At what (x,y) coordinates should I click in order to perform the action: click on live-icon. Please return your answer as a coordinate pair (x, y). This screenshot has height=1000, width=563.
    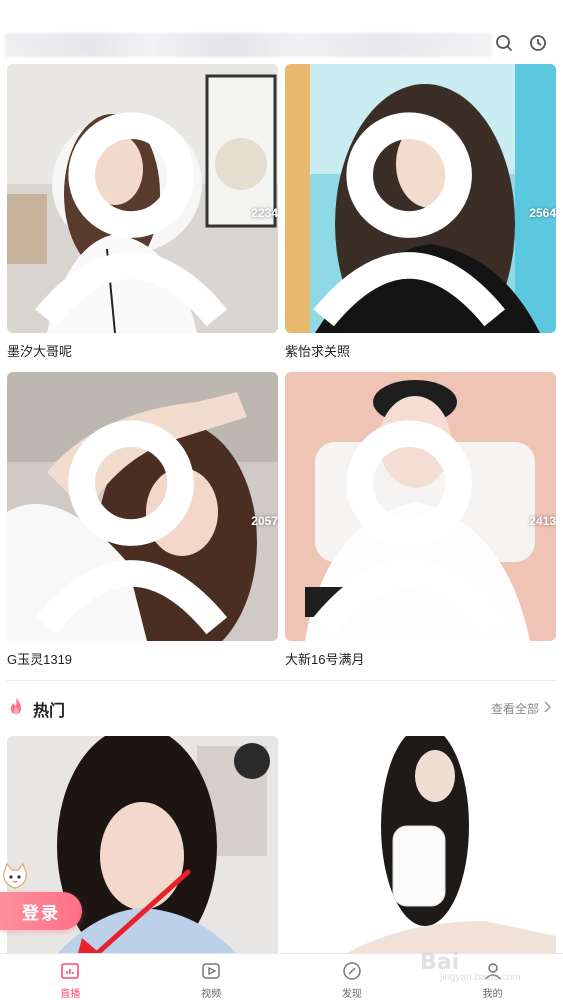
    Looking at the image, I should click on (70, 971).